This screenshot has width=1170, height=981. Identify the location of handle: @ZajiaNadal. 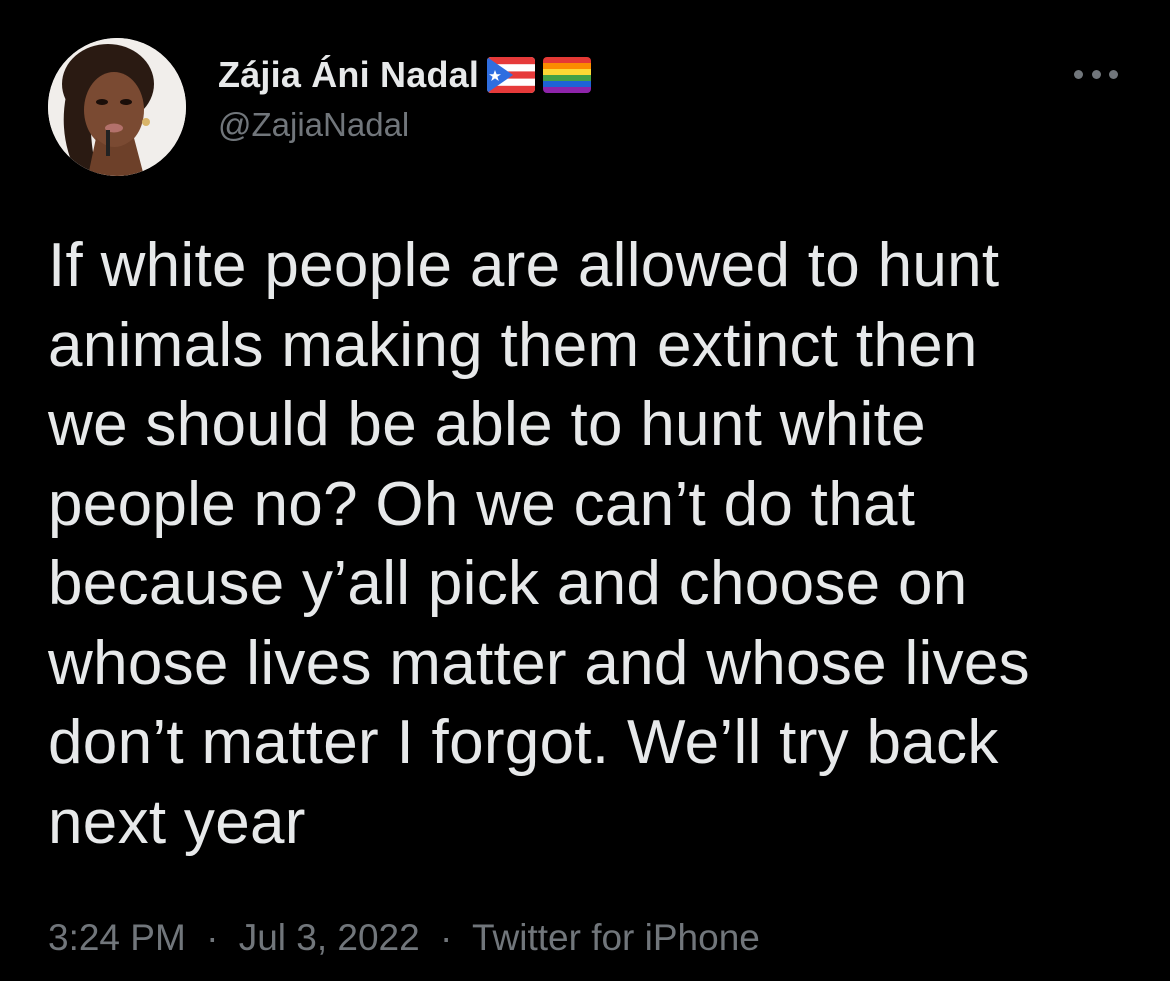
(404, 125).